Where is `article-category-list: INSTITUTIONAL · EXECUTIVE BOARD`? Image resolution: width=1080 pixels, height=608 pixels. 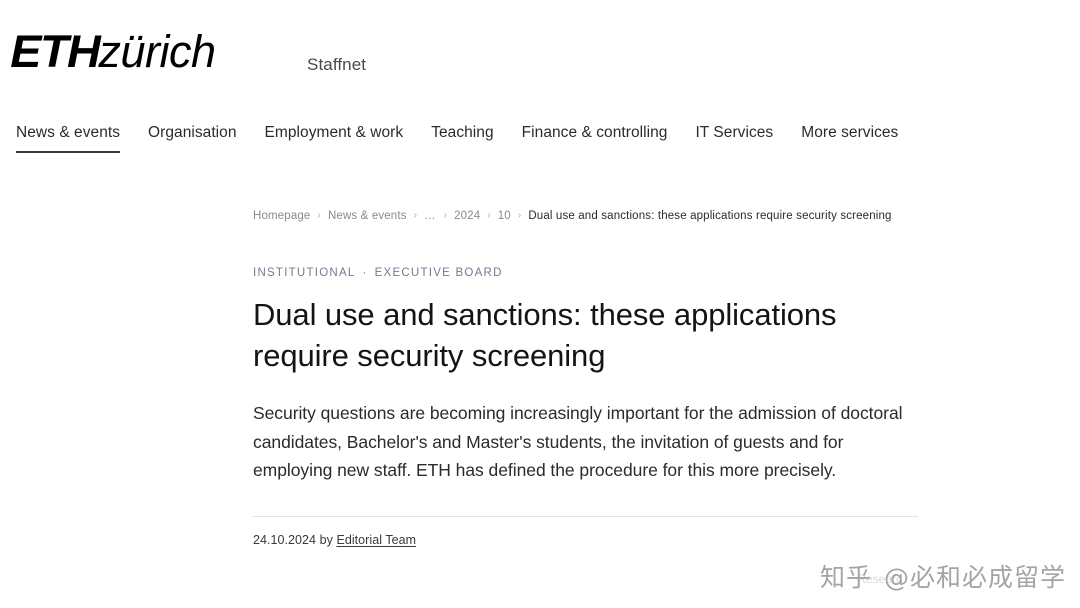 article-category-list: INSTITUTIONAL · EXECUTIVE BOARD is located at coordinates (585, 273).